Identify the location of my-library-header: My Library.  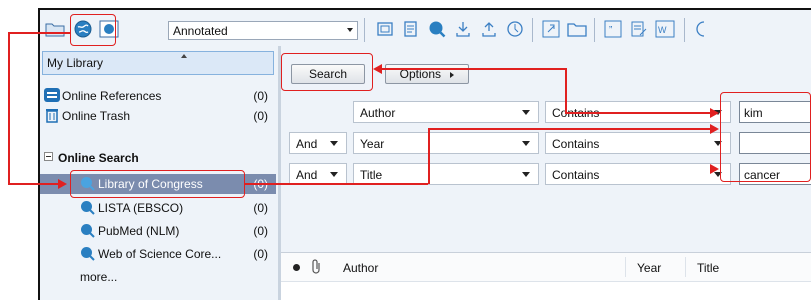
(158, 63).